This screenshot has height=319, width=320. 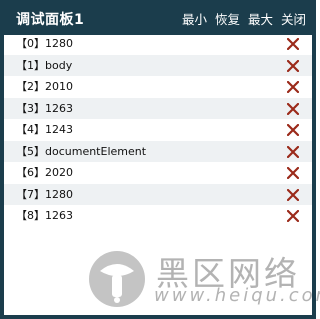 What do you see at coordinates (158, 194) in the screenshot?
I see `log-row: 【7】1280` at bounding box center [158, 194].